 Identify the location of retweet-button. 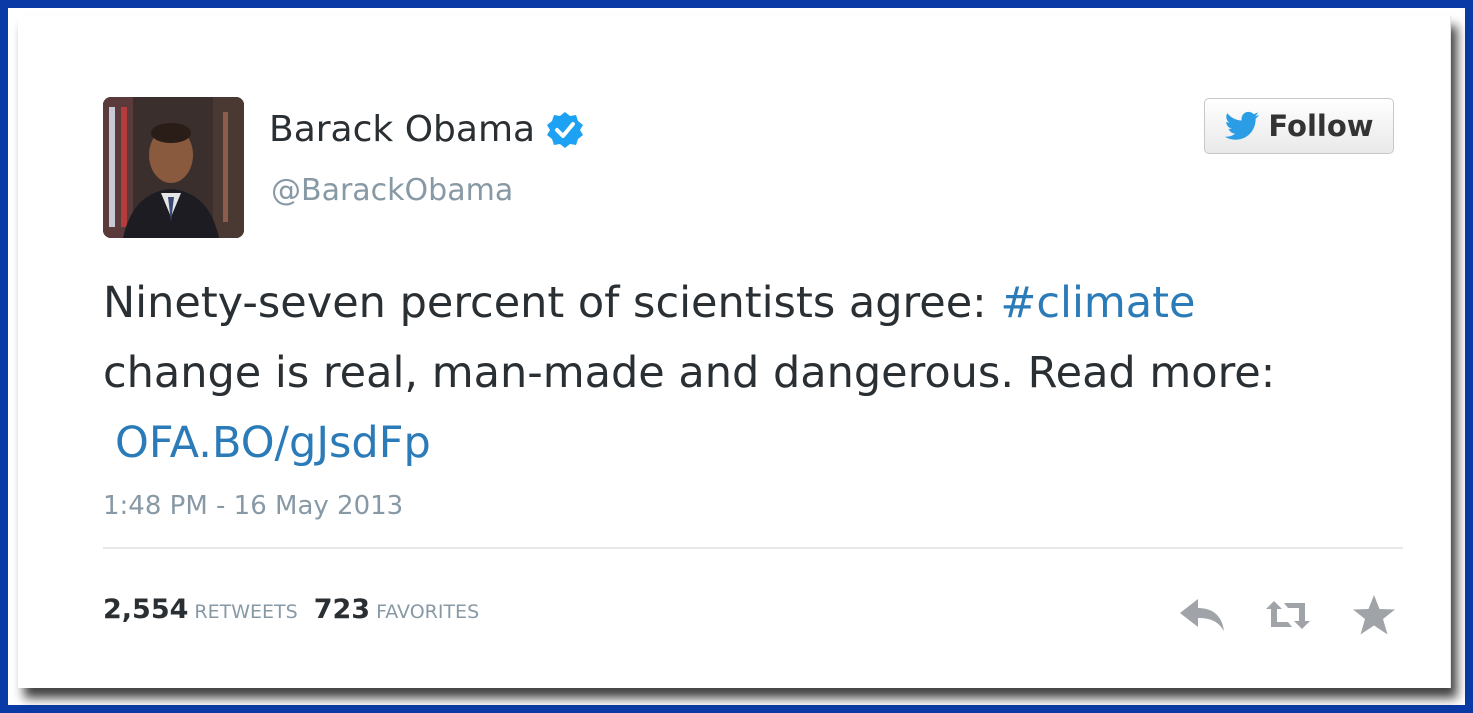
(1288, 615).